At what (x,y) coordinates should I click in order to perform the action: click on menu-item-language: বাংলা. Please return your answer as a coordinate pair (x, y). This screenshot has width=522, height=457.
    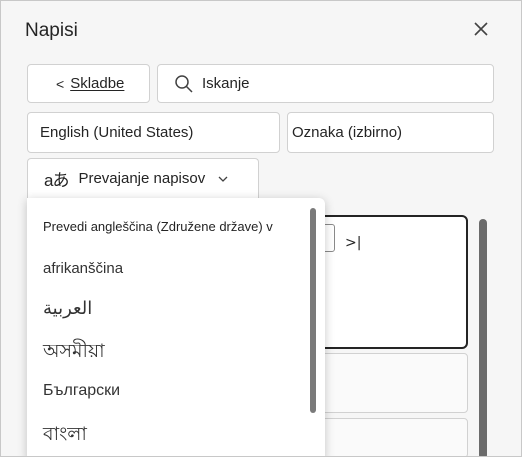
    Looking at the image, I should click on (65, 436).